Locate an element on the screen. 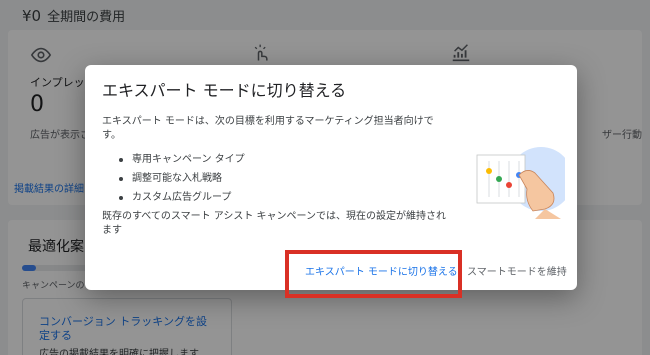 The image size is (650, 355). annotation-highlight is located at coordinates (373, 274).